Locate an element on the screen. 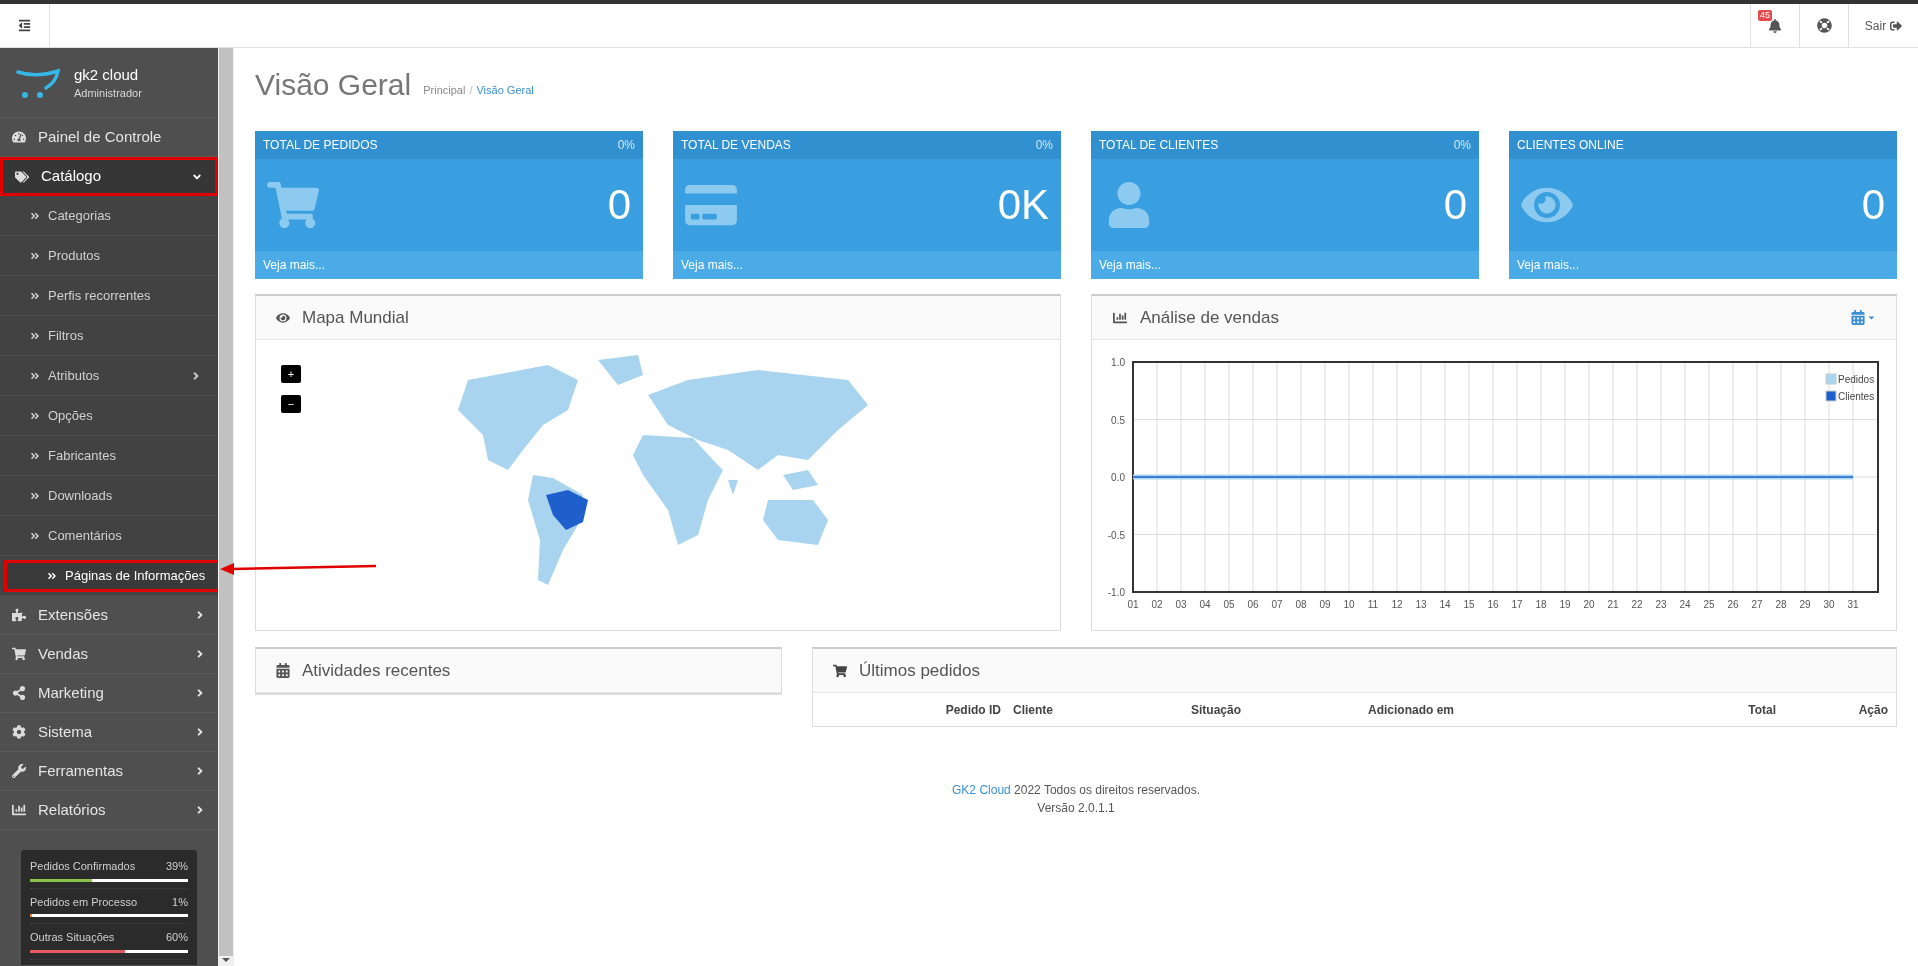  x-tick-label: 13 is located at coordinates (1421, 604).